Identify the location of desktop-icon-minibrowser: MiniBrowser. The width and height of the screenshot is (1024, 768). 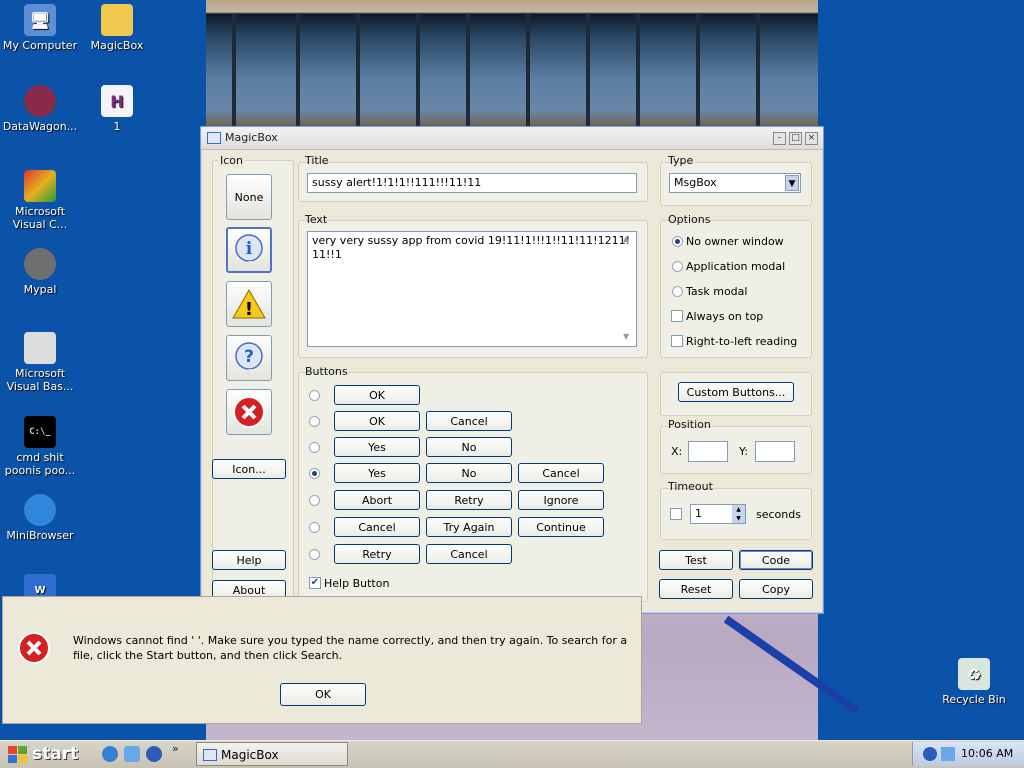
(40, 518).